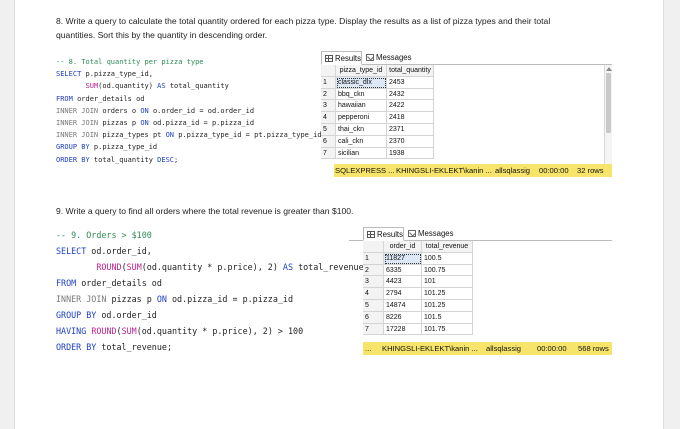  What do you see at coordinates (608, 103) in the screenshot?
I see `scroll-thumb` at bounding box center [608, 103].